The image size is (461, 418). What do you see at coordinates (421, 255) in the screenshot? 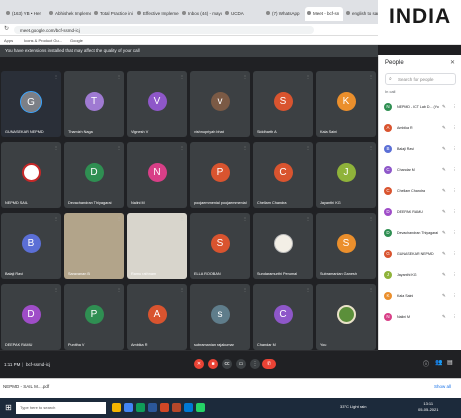
I see `people-list-item: G GUNASEKAR NEPMD ✎ ⋮` at bounding box center [421, 255].